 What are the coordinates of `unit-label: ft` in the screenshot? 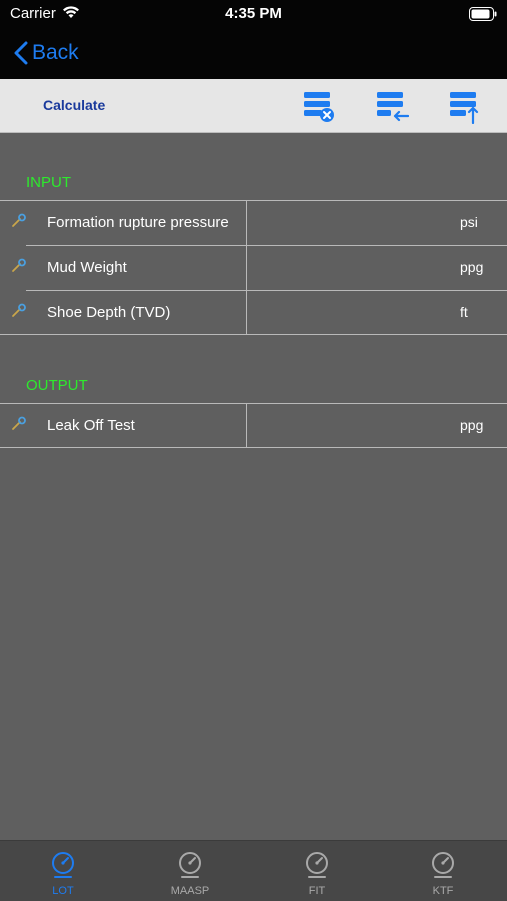 It's located at (464, 312).